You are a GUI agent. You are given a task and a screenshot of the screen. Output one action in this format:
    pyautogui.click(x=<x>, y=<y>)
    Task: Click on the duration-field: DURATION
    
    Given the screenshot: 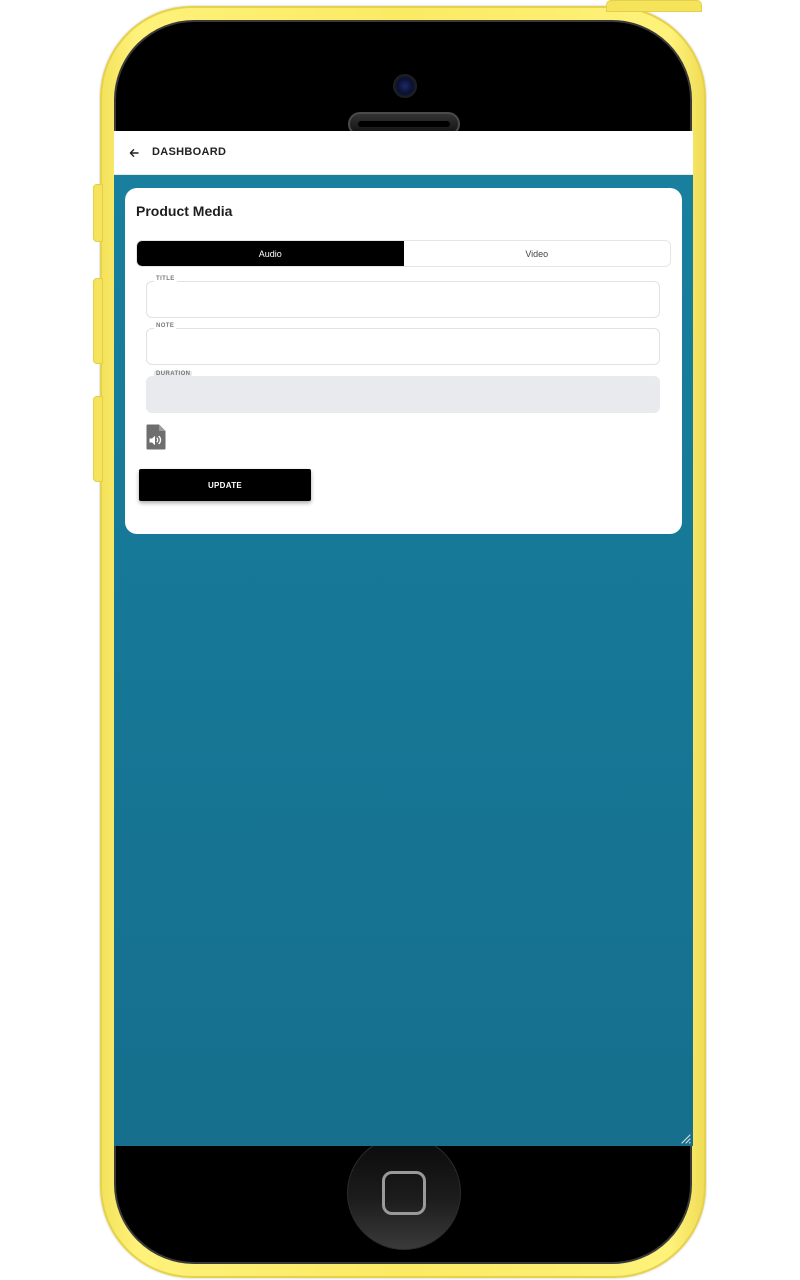 What is the action you would take?
    pyautogui.click(x=403, y=392)
    